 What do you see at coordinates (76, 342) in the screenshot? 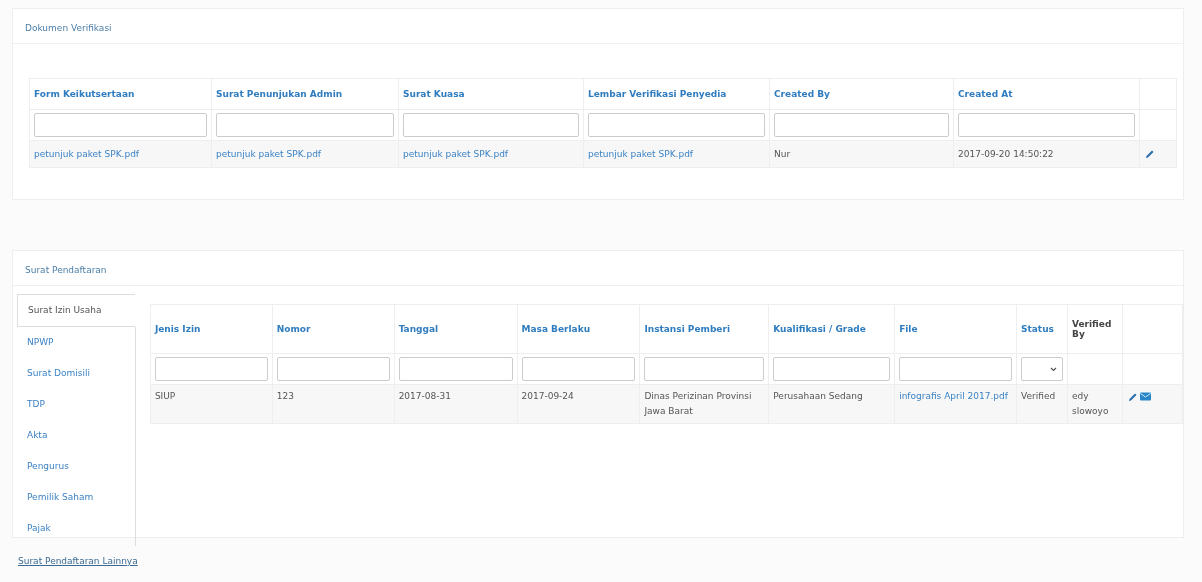
I see `side-tab: NPWP` at bounding box center [76, 342].